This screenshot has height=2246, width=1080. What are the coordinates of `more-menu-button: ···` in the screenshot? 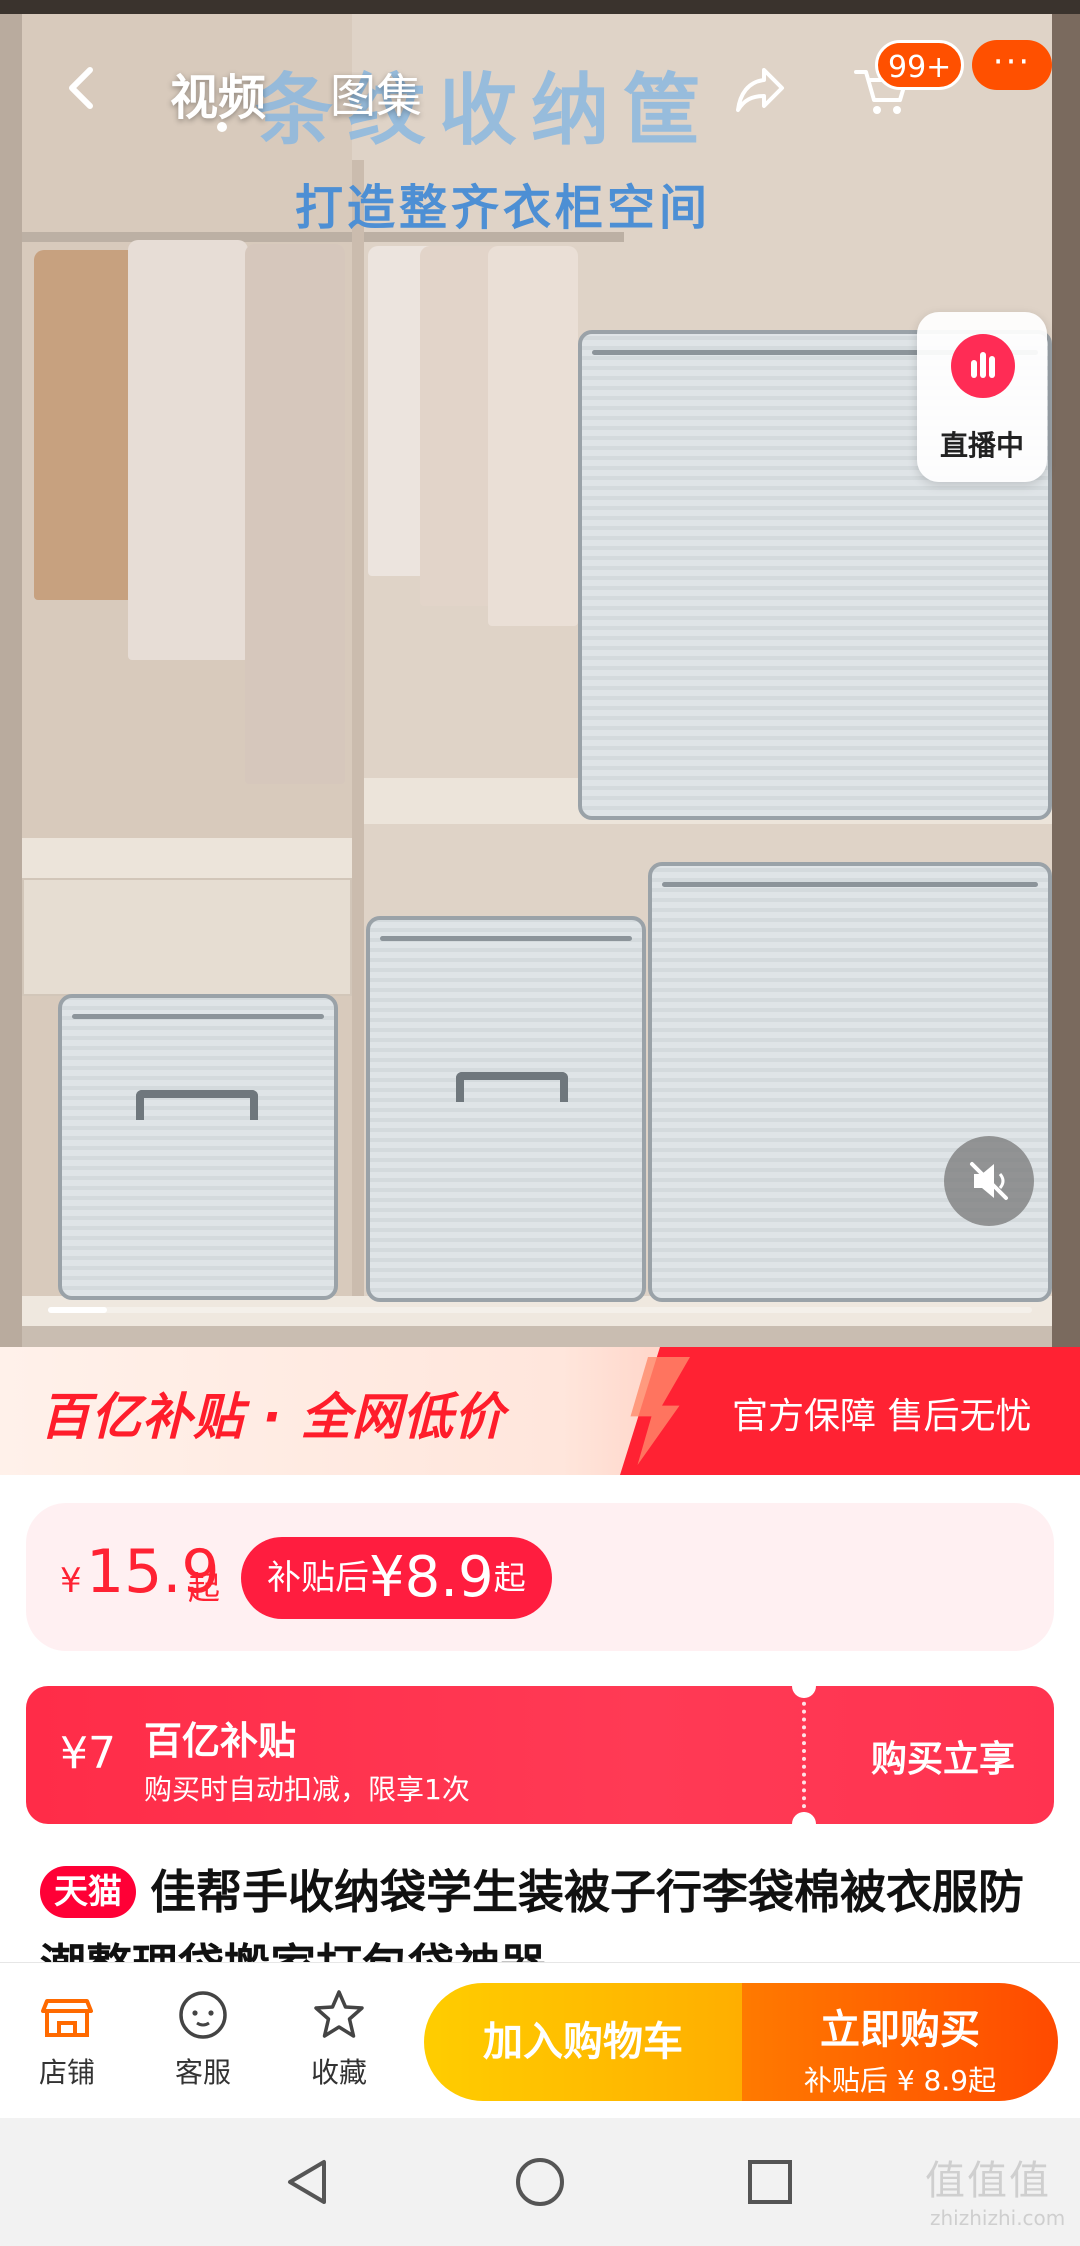 It's located at (1012, 65).